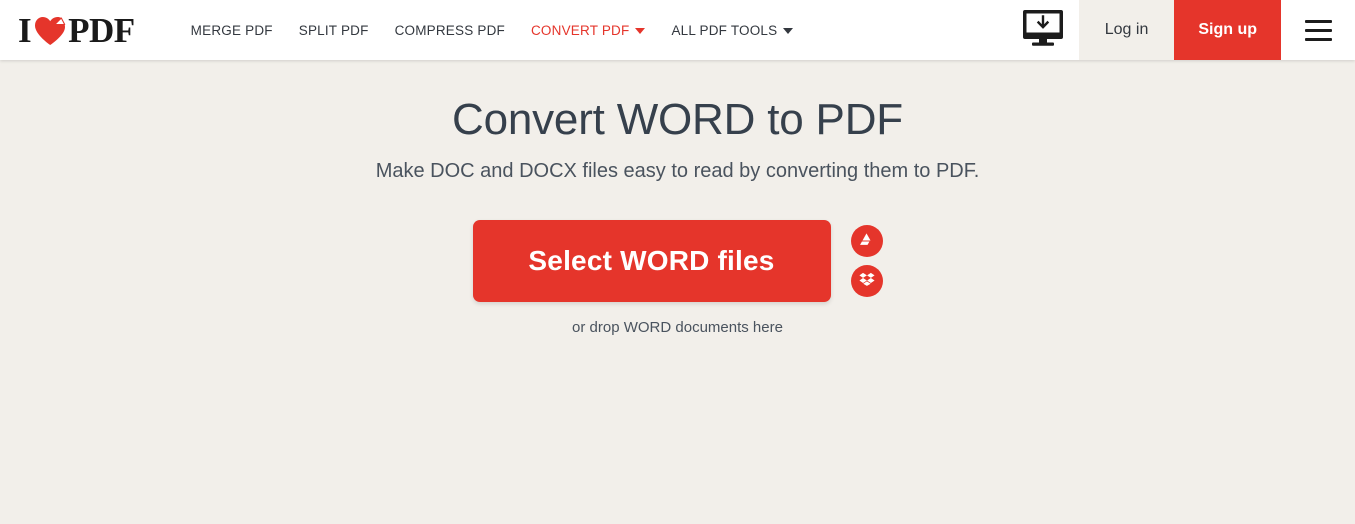 The height and width of the screenshot is (524, 1355). I want to click on logo-wordmark: I PDF, so click(76, 30).